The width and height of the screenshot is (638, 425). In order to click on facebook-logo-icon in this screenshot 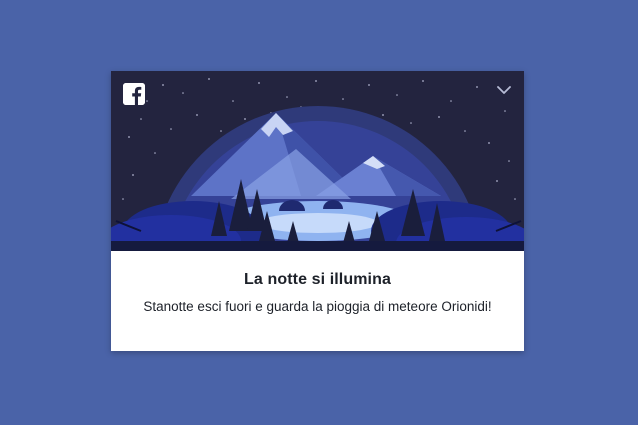, I will do `click(134, 94)`.